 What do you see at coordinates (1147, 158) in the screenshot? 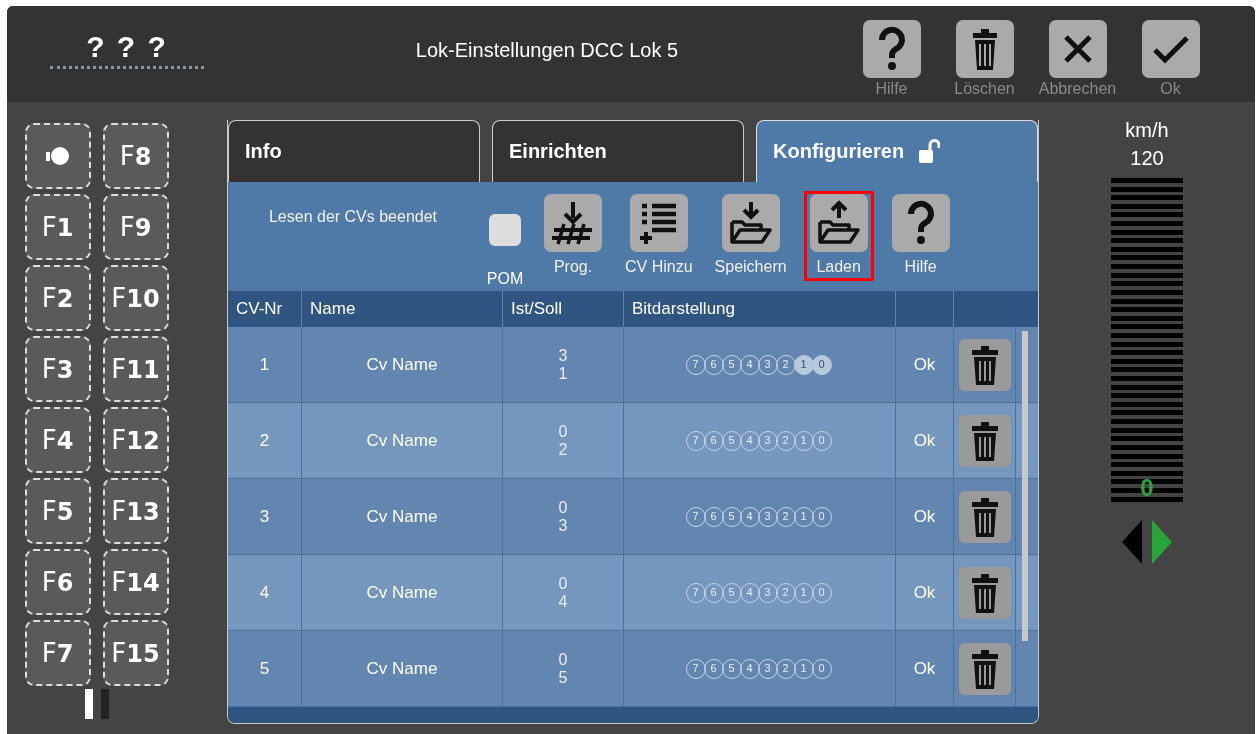
I see `max-speed: 120` at bounding box center [1147, 158].